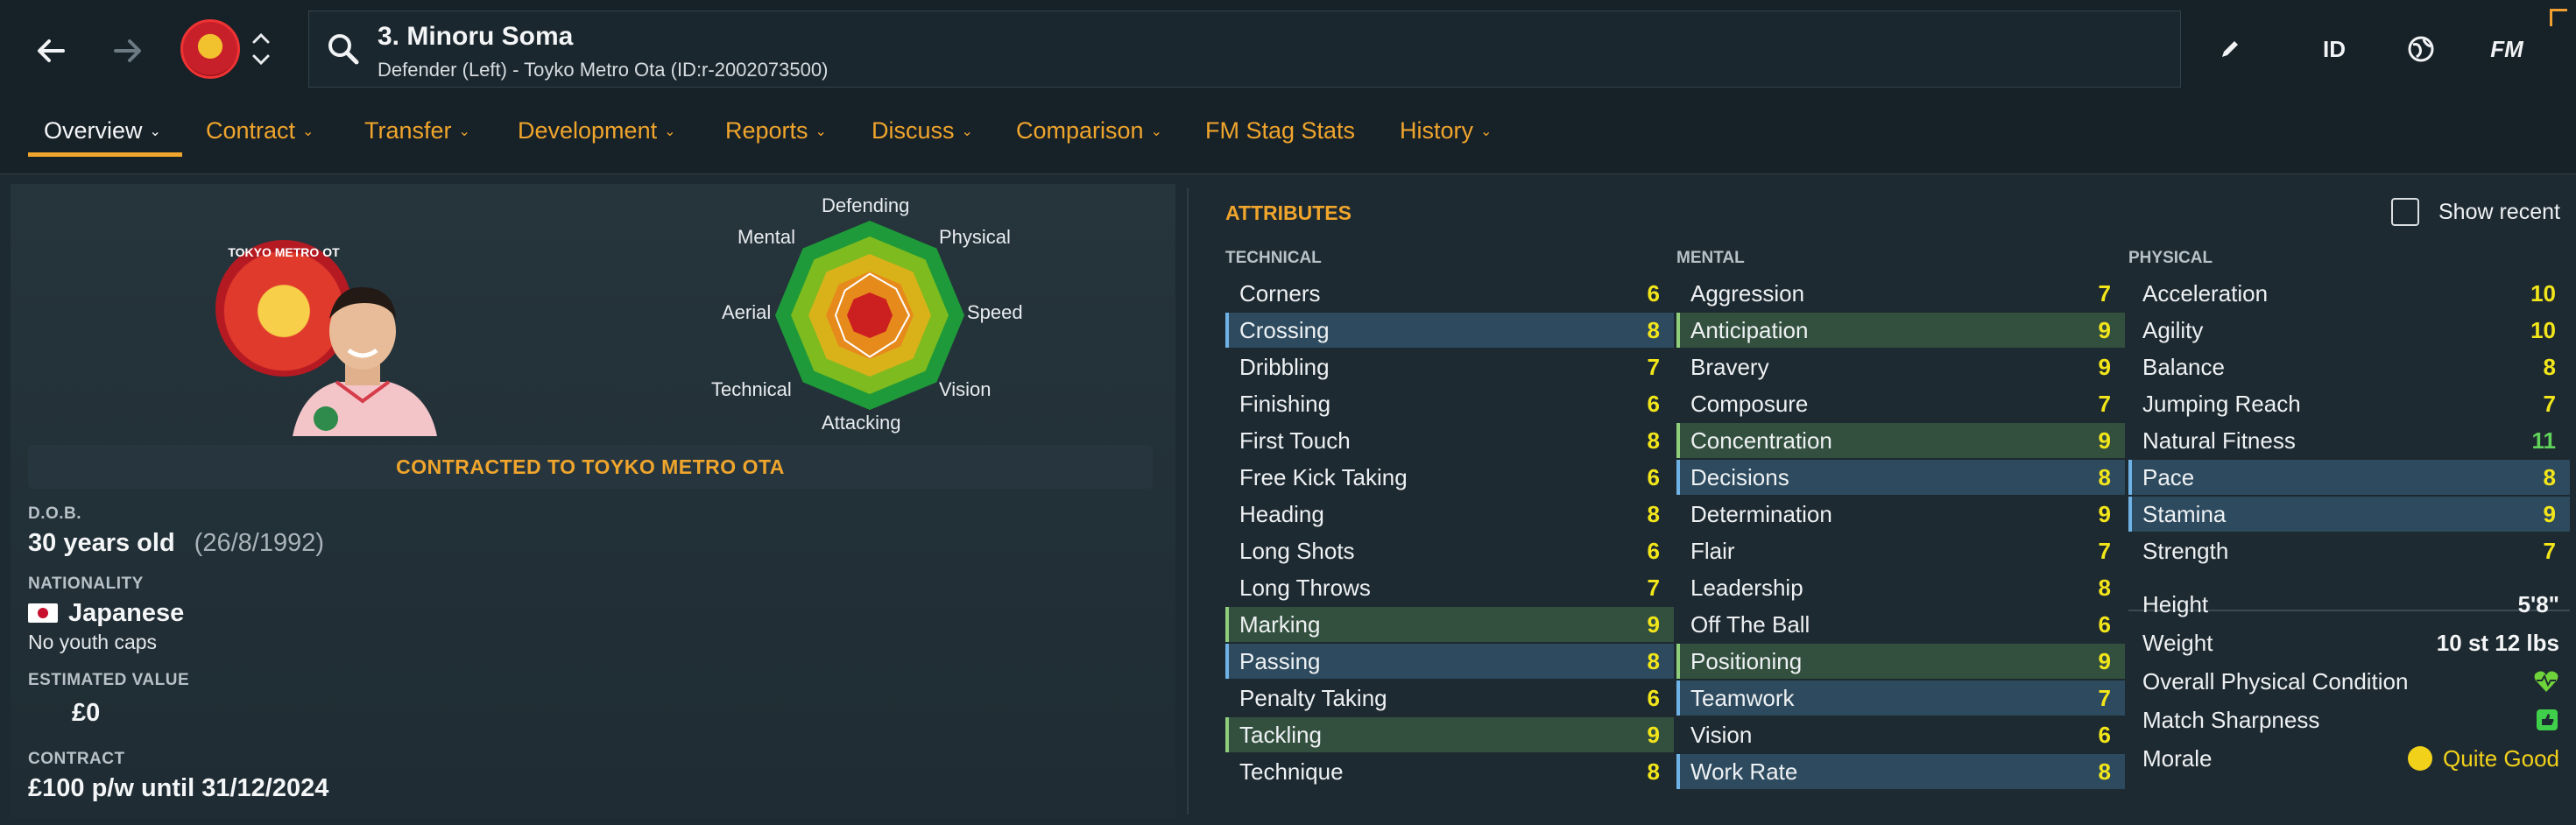  I want to click on tab-discuss: Discuss ⌄, so click(922, 131).